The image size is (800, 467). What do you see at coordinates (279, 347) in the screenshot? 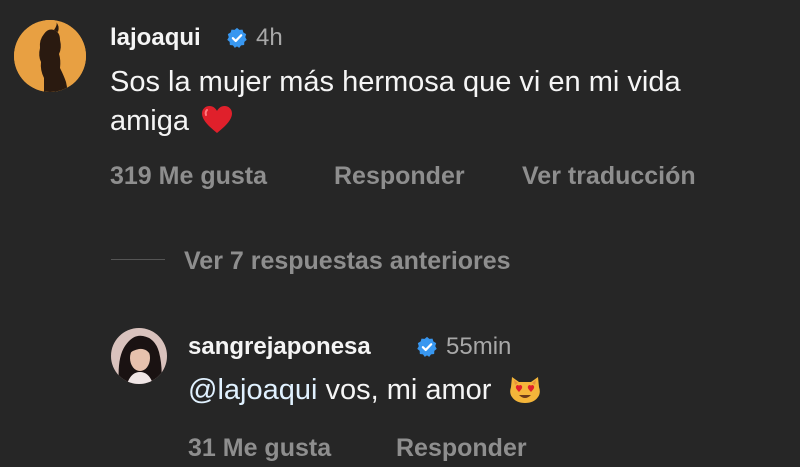
I see `reply-username: sangrejaponesa` at bounding box center [279, 347].